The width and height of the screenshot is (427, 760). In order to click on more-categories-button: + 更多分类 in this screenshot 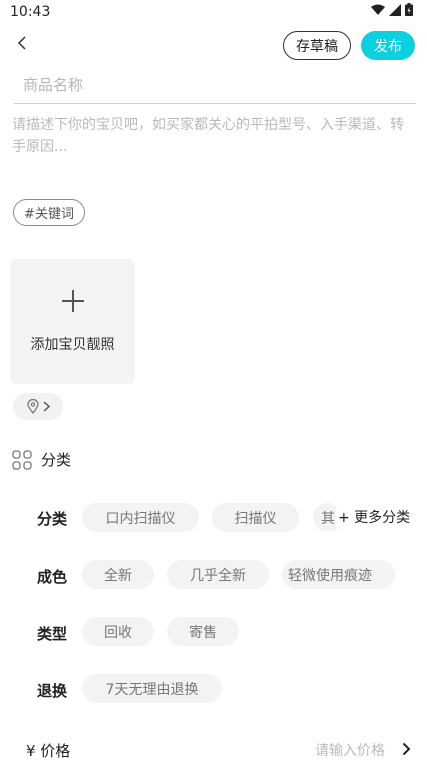, I will do `click(373, 517)`.